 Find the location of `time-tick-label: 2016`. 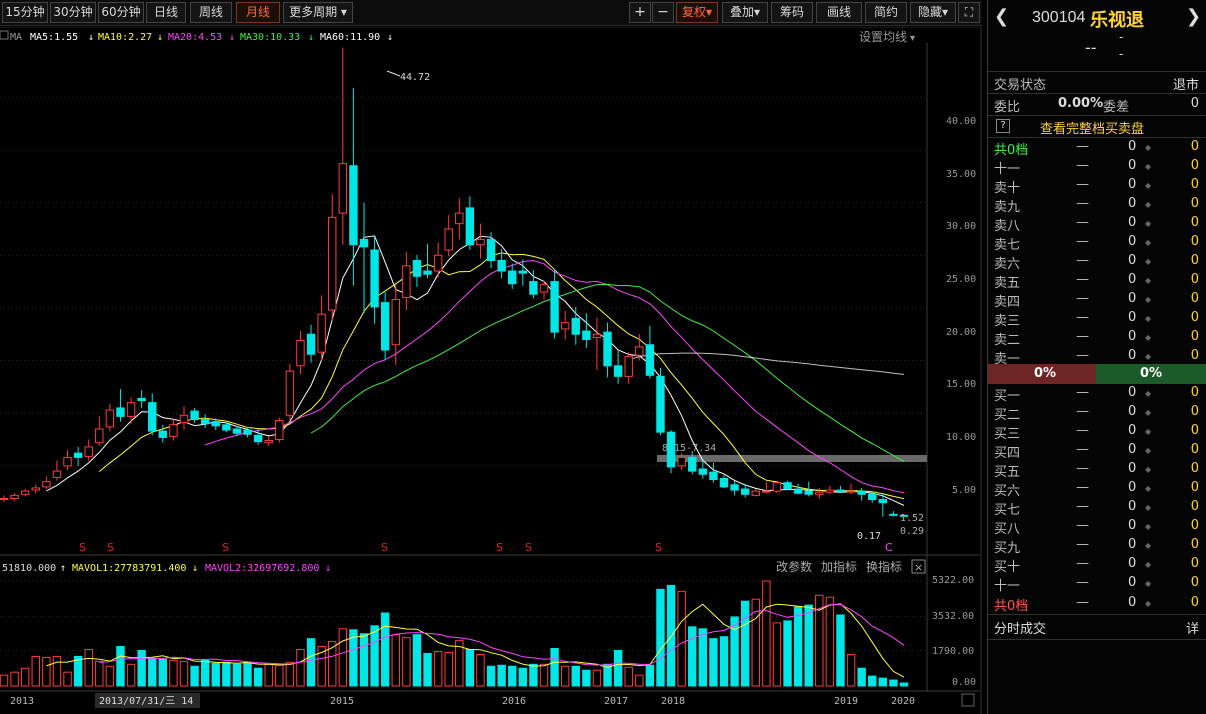

time-tick-label: 2016 is located at coordinates (514, 701).